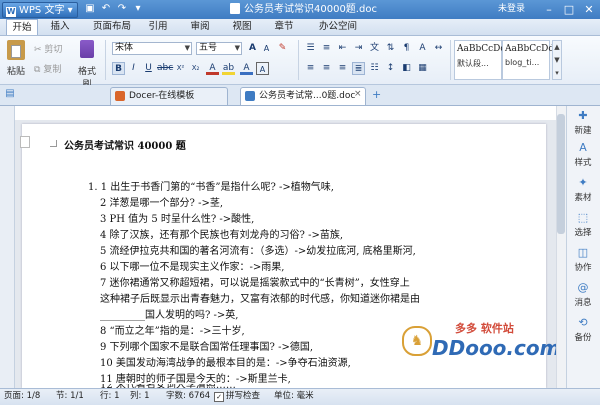 Image resolution: width=600 pixels, height=405 pixels. What do you see at coordinates (16, 50) in the screenshot?
I see `paste-icon` at bounding box center [16, 50].